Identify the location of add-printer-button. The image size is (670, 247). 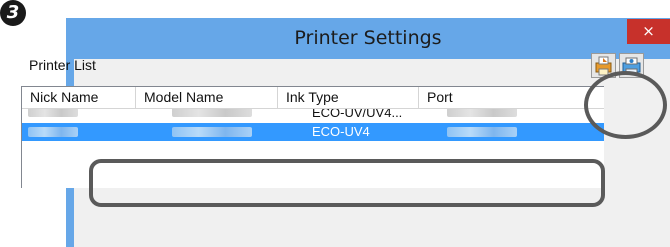
(603, 65).